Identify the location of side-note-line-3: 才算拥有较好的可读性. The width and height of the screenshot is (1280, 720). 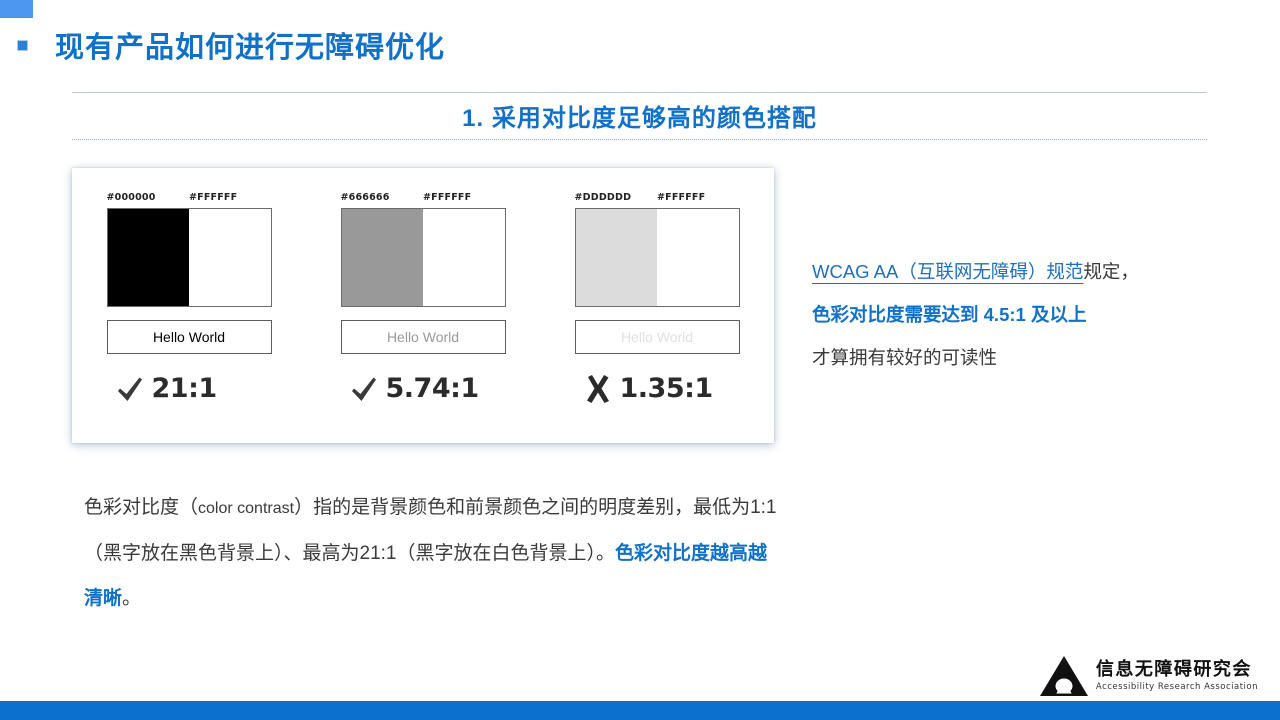
(905, 357).